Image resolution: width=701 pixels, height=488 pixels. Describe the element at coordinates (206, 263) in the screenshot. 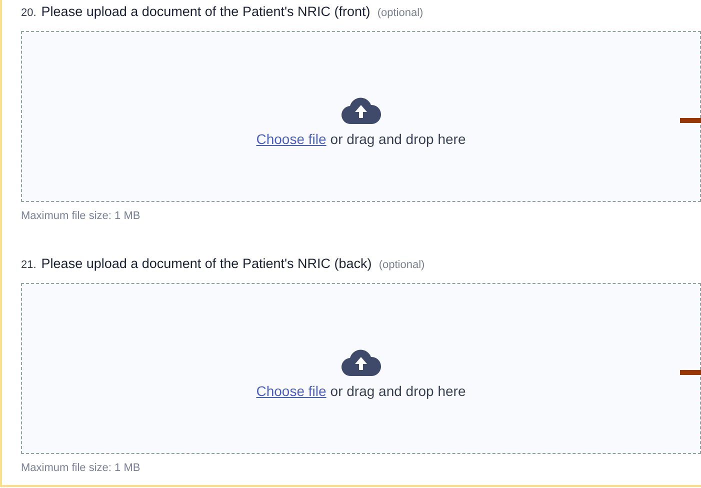

I see `question-title: Please upload a document of the Patient's NRIC (back)` at that location.